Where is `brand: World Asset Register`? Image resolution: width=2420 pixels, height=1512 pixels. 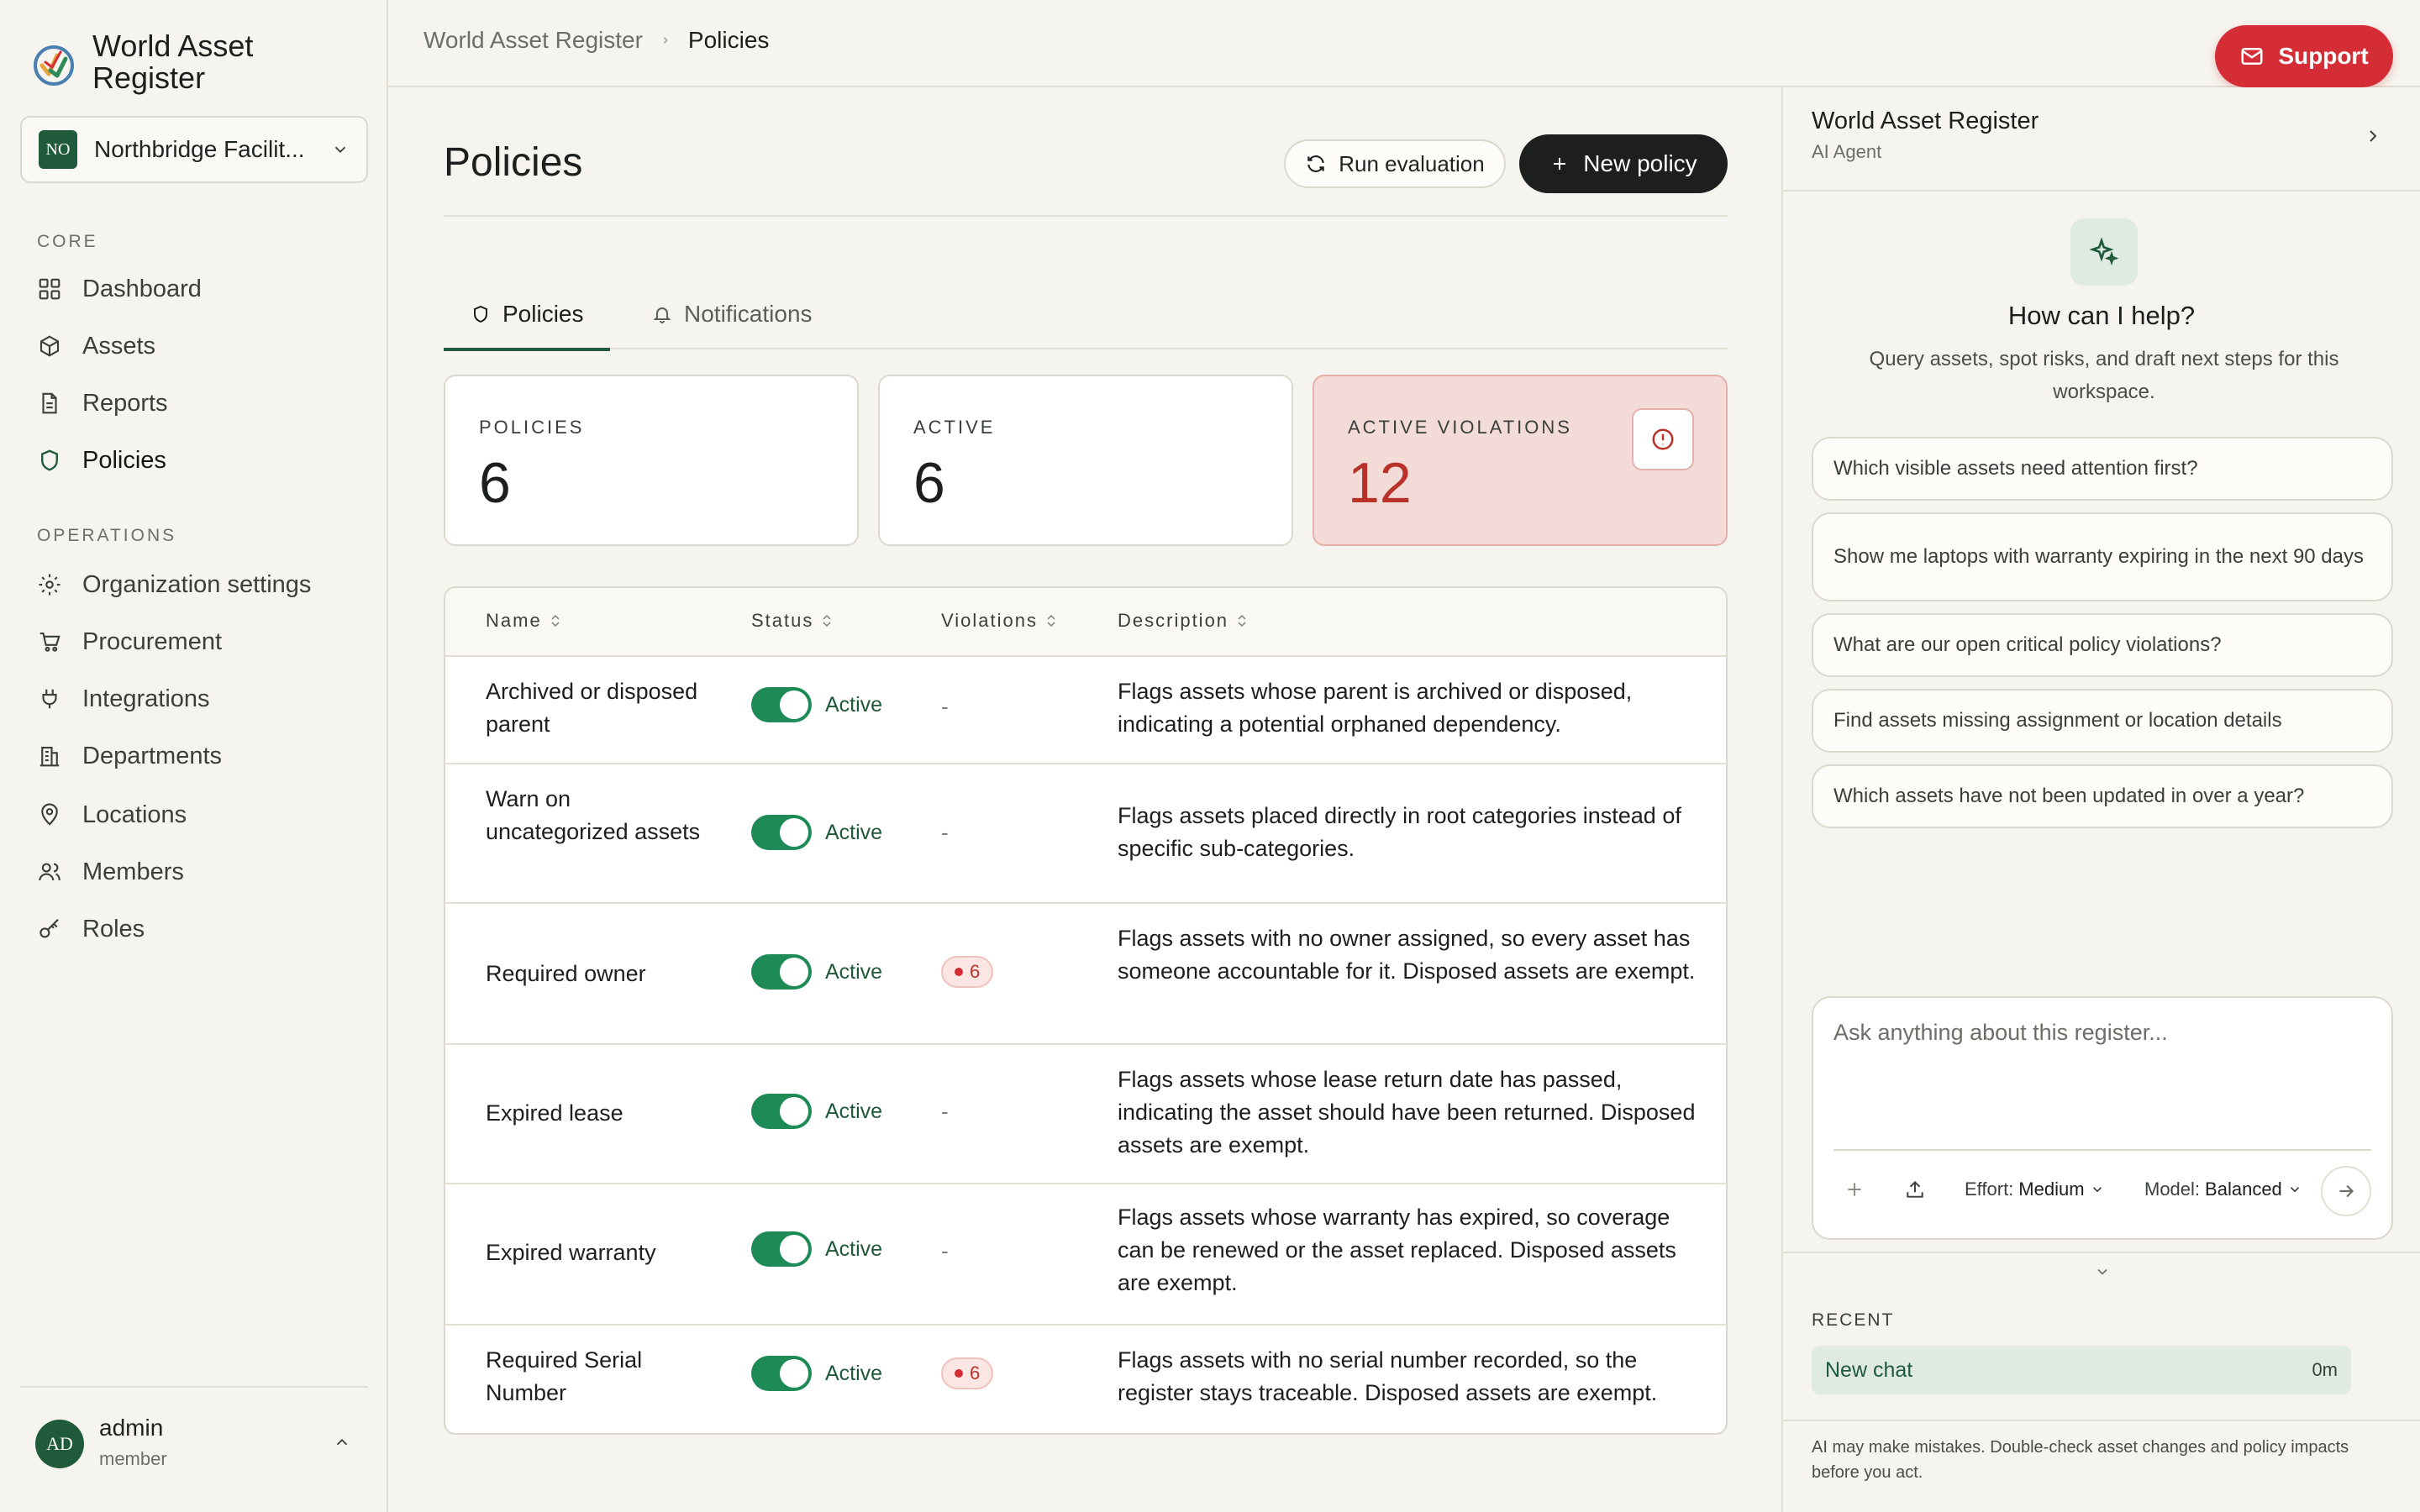 brand: World Asset Register is located at coordinates (172, 62).